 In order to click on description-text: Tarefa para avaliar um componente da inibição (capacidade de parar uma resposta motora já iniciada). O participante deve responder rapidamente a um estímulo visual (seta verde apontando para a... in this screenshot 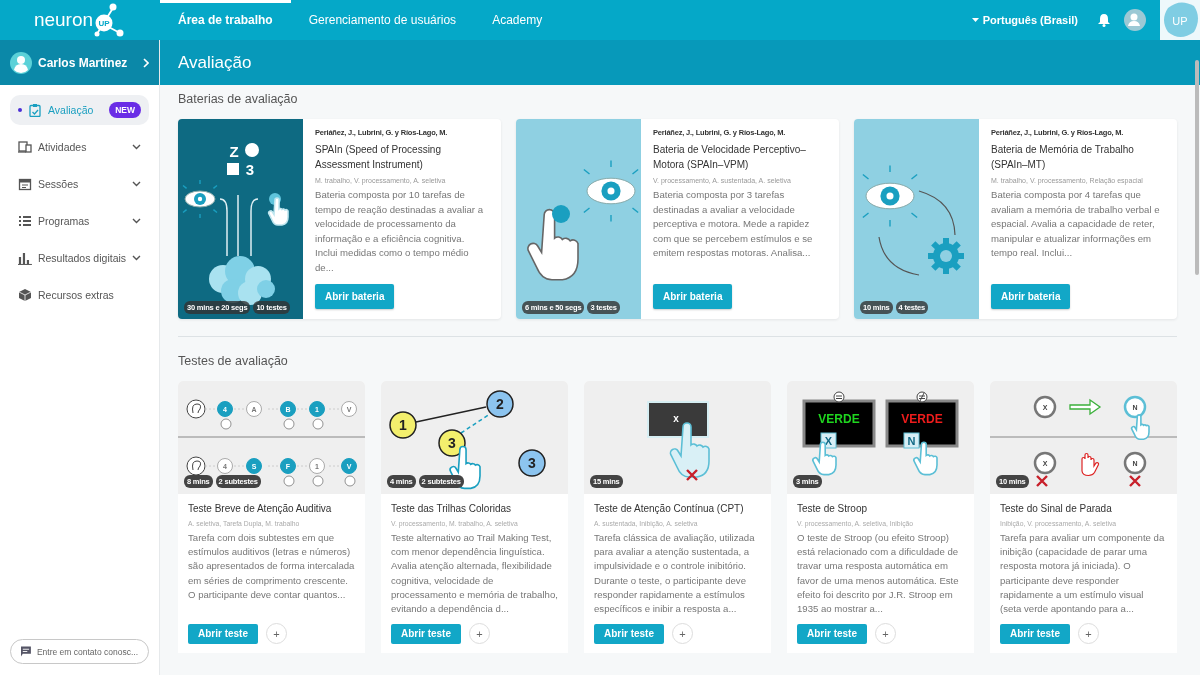, I will do `click(1083, 573)`.